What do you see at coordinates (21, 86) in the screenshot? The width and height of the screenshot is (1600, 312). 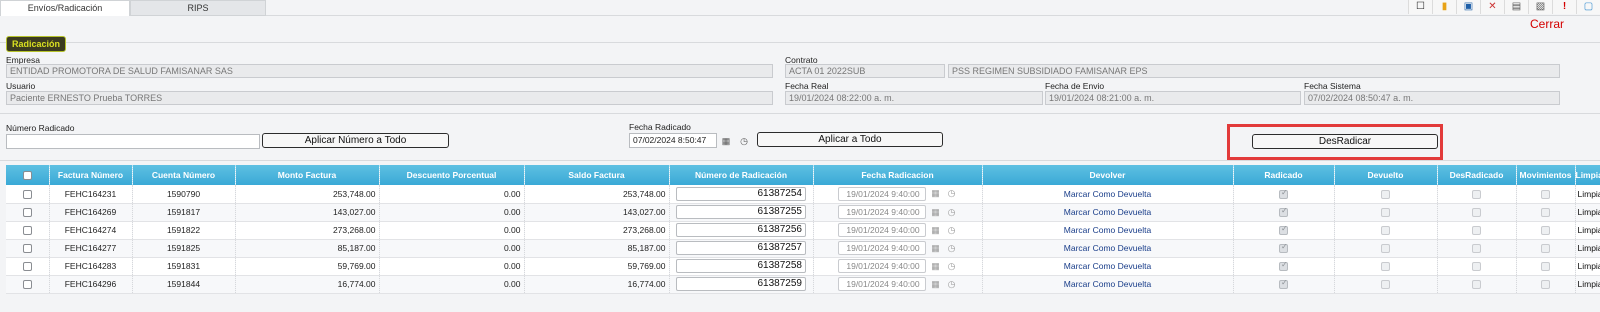 I see `usuario-label: Usuario` at bounding box center [21, 86].